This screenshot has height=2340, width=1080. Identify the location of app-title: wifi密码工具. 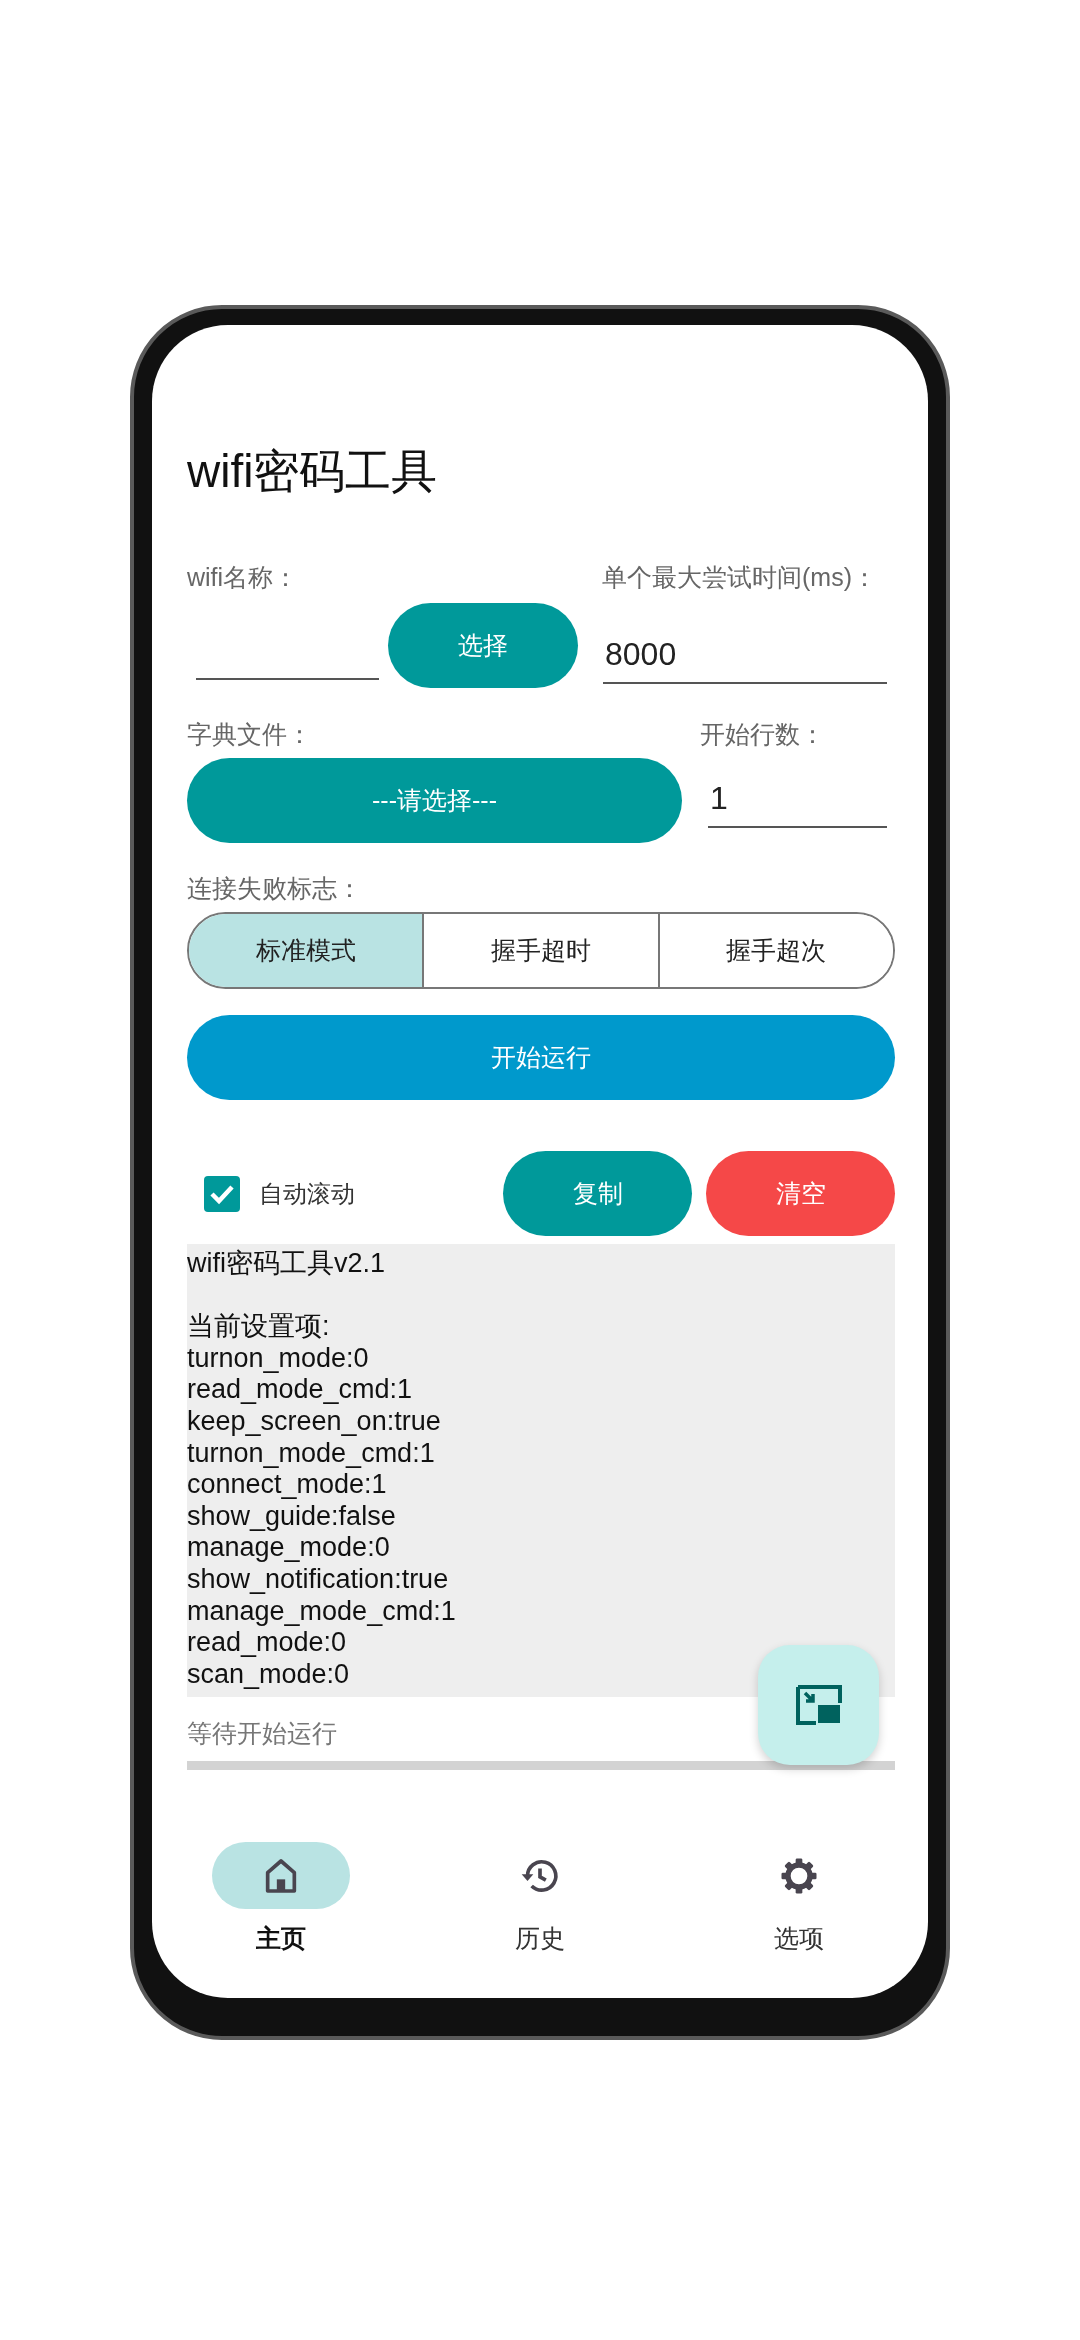
(313, 471).